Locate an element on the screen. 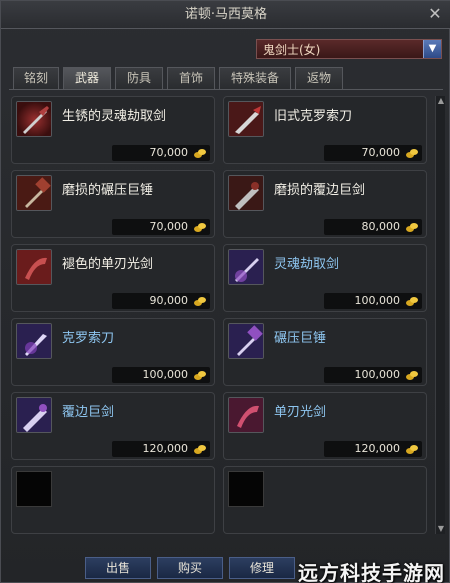  item-name: 褪色的单刃光剑 is located at coordinates (108, 264).